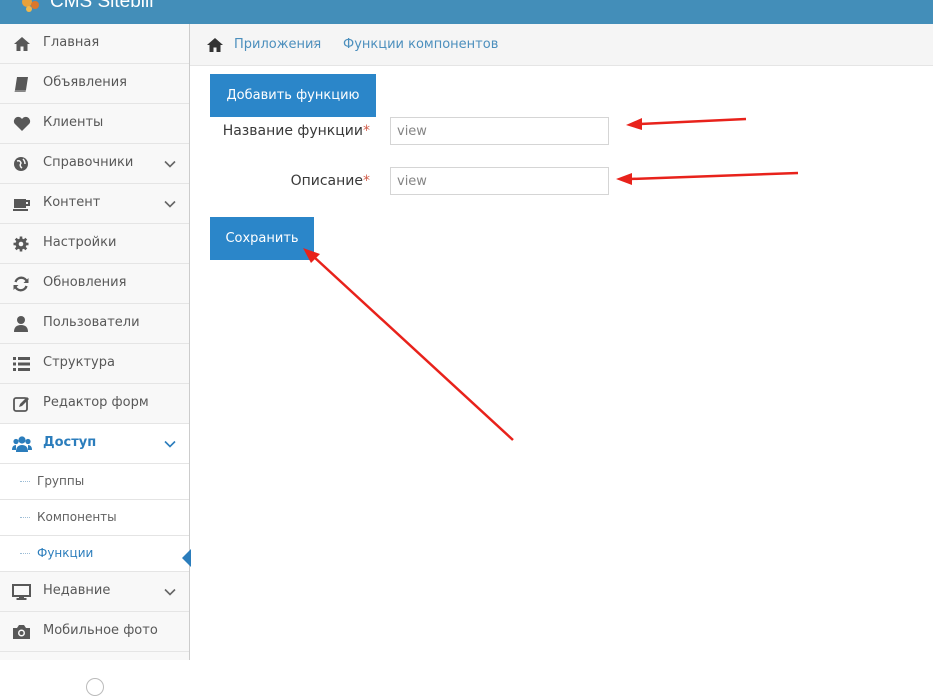 The image size is (933, 696). I want to click on edit-icon, so click(21, 404).